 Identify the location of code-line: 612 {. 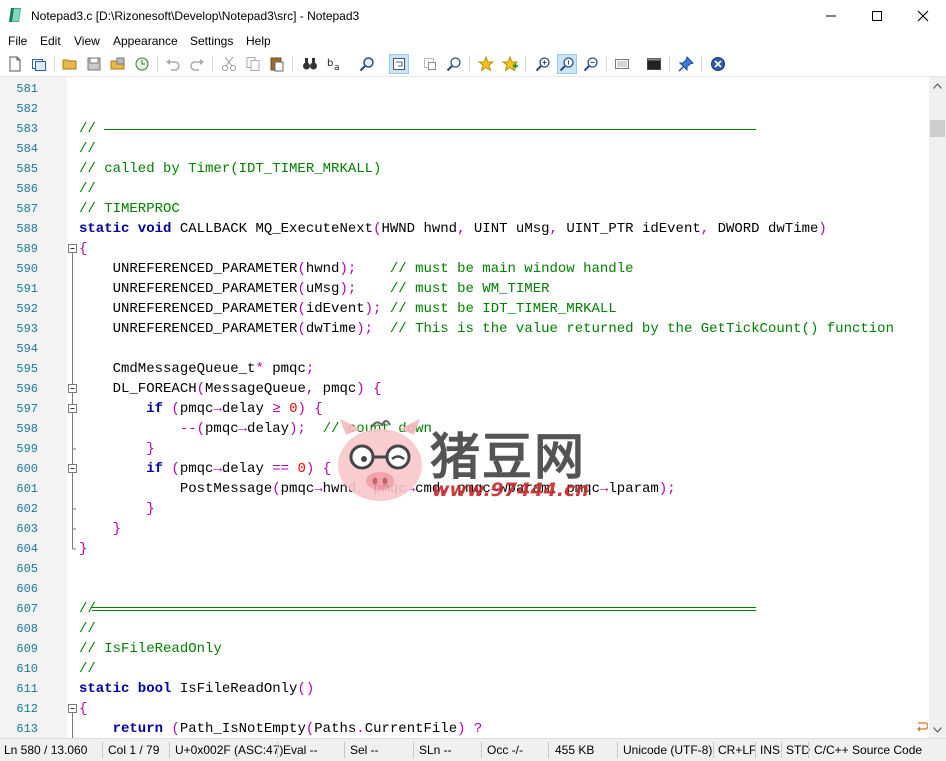
(464, 709).